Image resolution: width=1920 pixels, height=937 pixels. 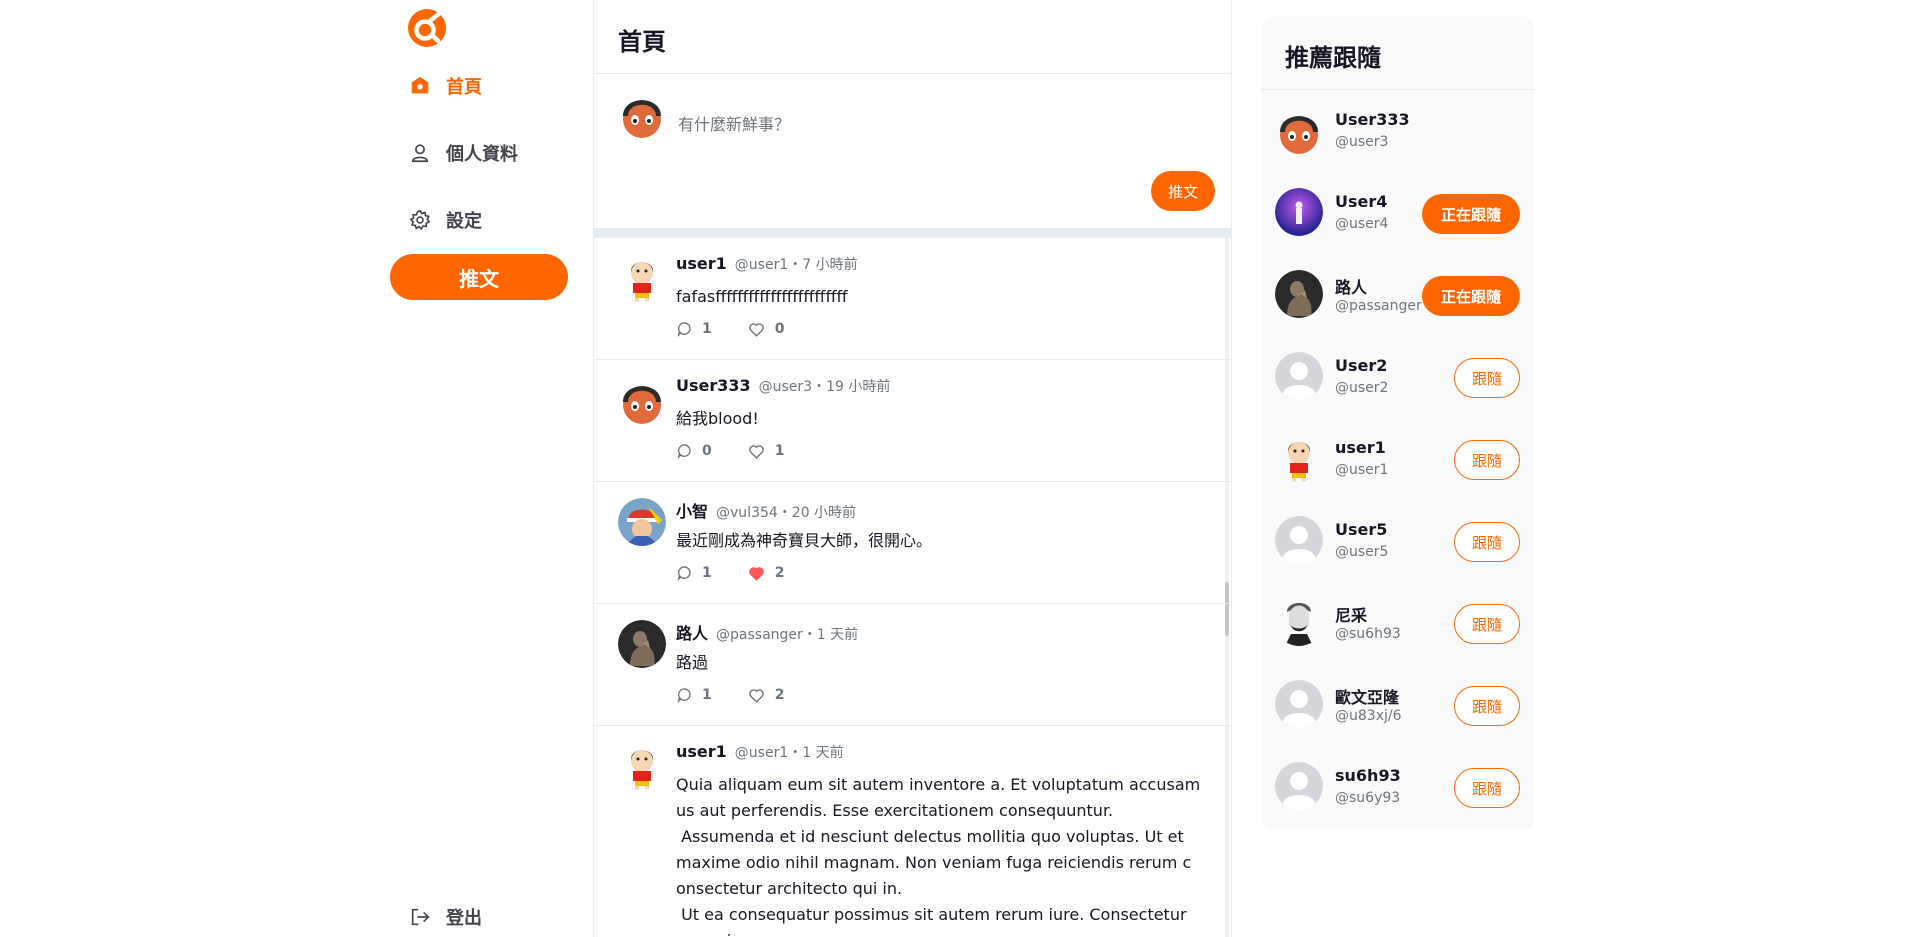 What do you see at coordinates (1397, 623) in the screenshot?
I see `recommend-user: 尼采 @su6h93 跟隨` at bounding box center [1397, 623].